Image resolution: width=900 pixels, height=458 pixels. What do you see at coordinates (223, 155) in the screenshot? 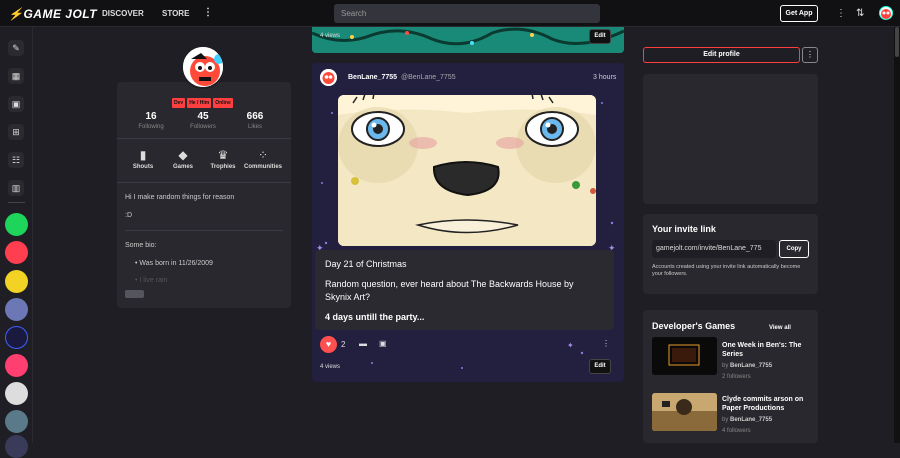
I see `trophy-icon: ♛` at bounding box center [223, 155].